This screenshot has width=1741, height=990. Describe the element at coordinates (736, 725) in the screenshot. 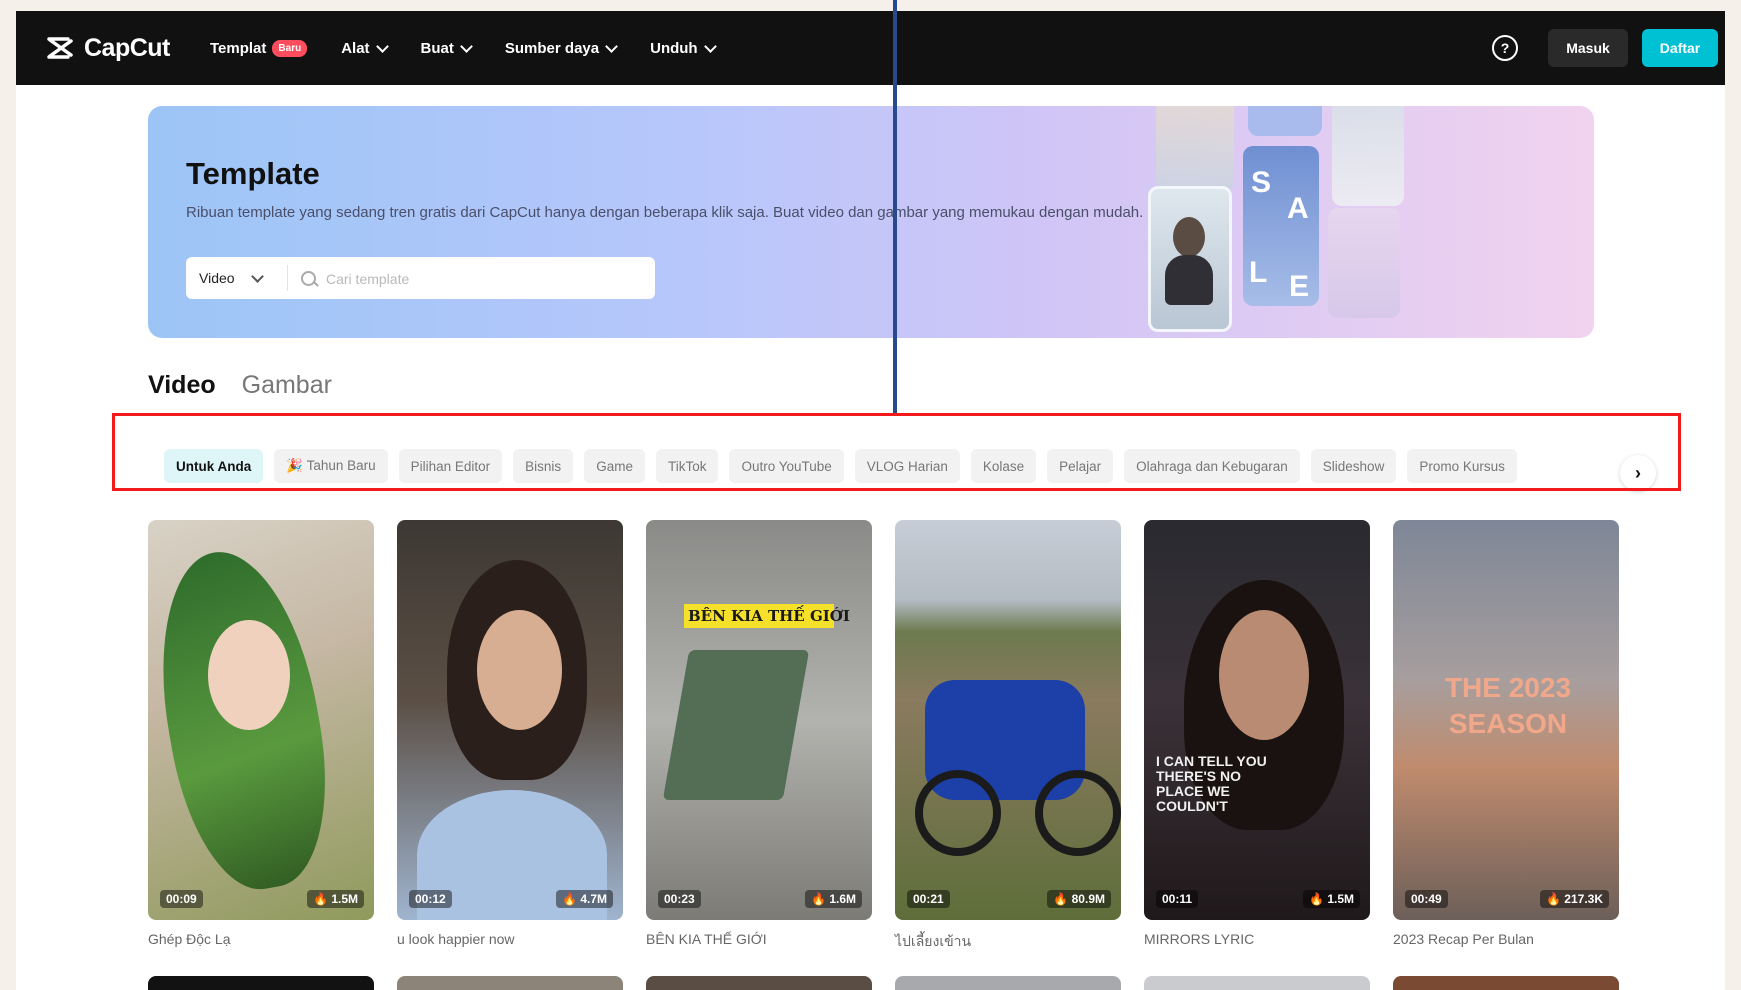

I see `hole-shape` at that location.